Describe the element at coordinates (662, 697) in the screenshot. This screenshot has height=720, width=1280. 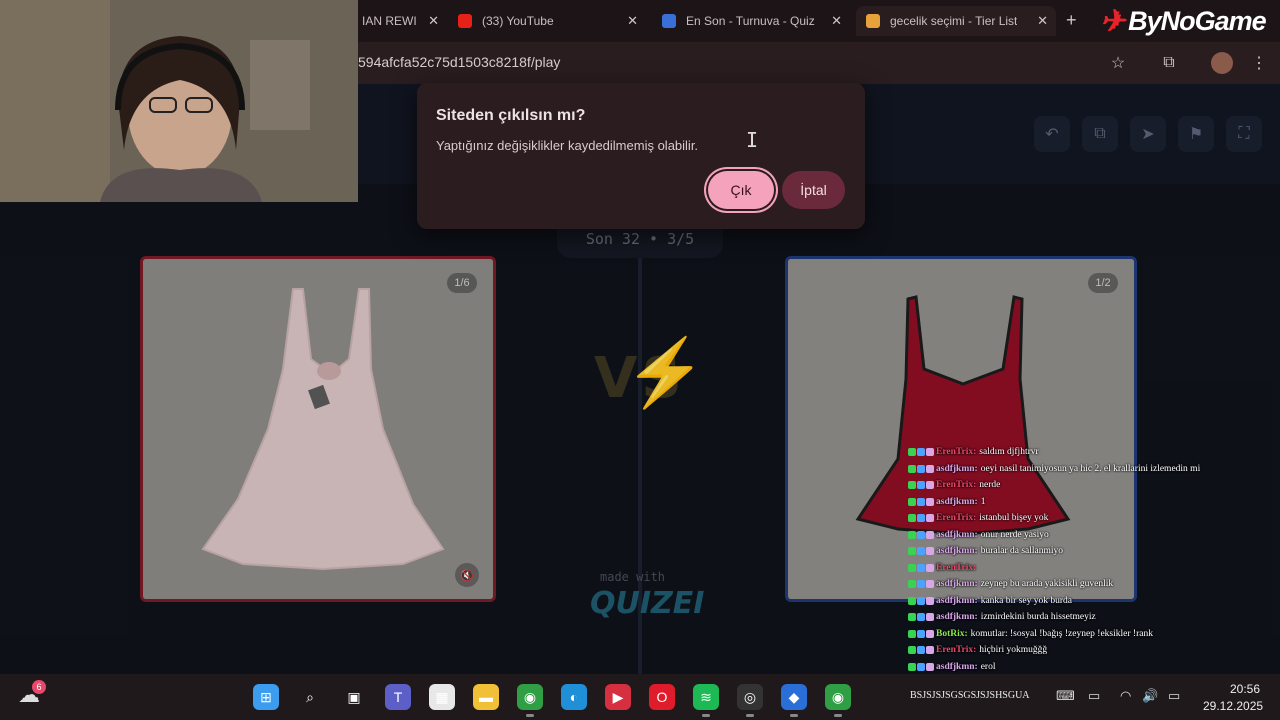
I see `opera-icon: O` at that location.